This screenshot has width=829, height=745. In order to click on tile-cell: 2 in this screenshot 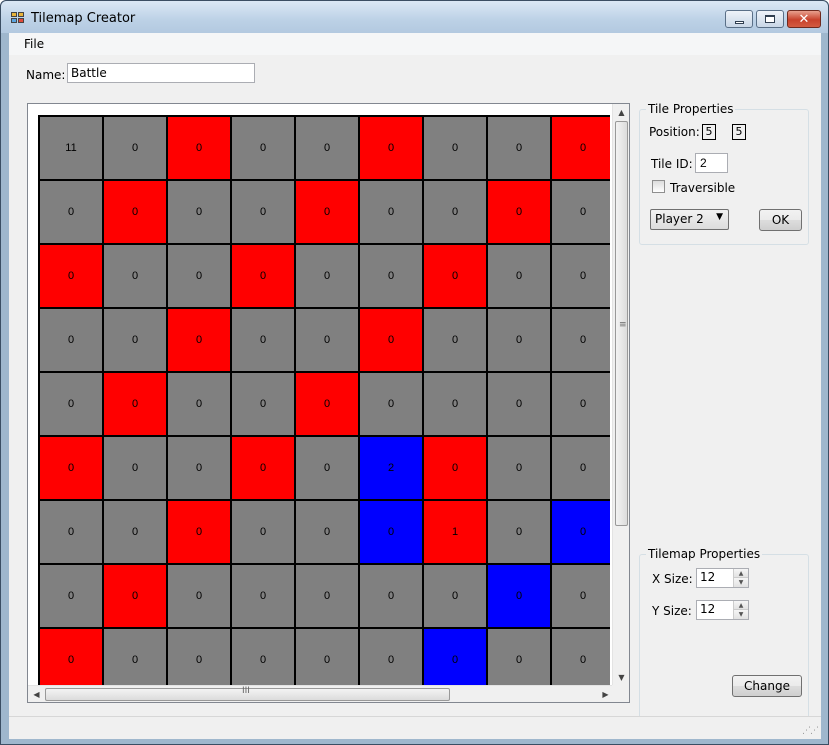, I will do `click(391, 468)`.